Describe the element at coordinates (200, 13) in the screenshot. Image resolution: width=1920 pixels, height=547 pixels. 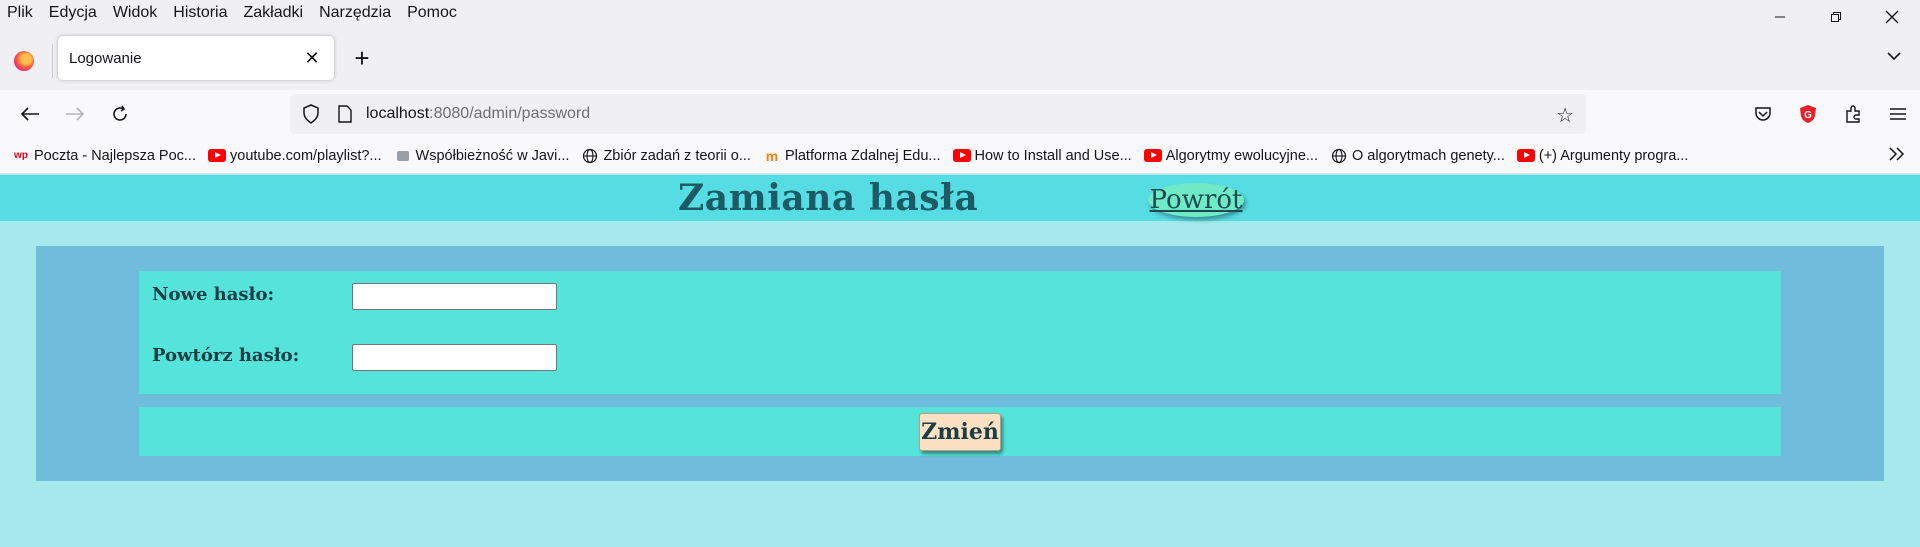
I see `menu-history: Historia` at that location.